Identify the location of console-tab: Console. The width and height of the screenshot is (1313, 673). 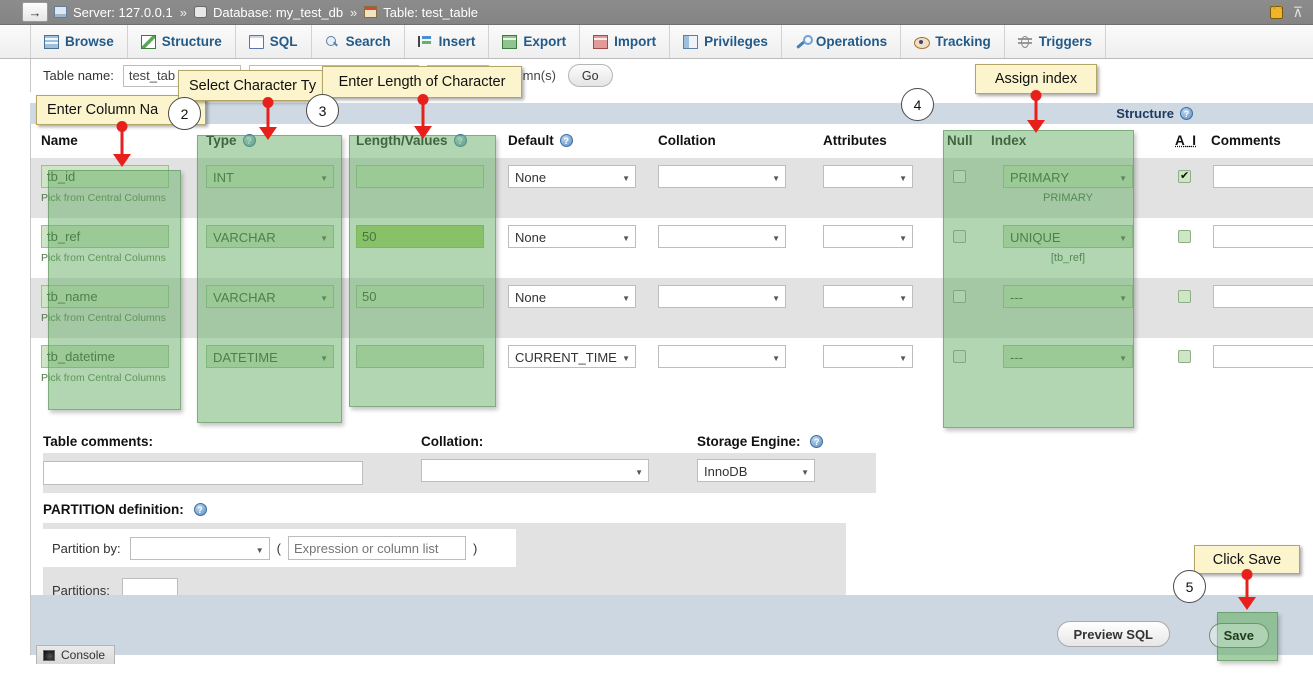
(76, 654).